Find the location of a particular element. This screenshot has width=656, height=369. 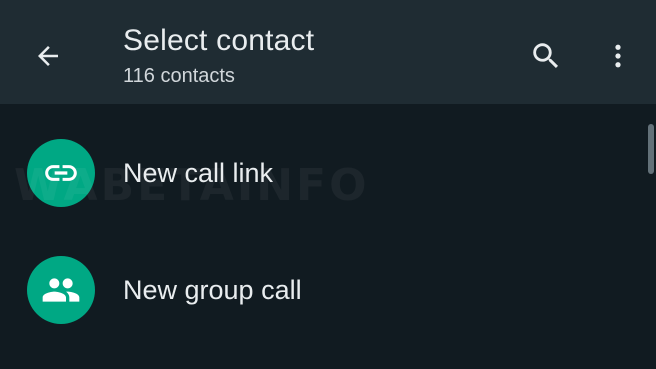

new-group-call-avatar is located at coordinates (61, 290).